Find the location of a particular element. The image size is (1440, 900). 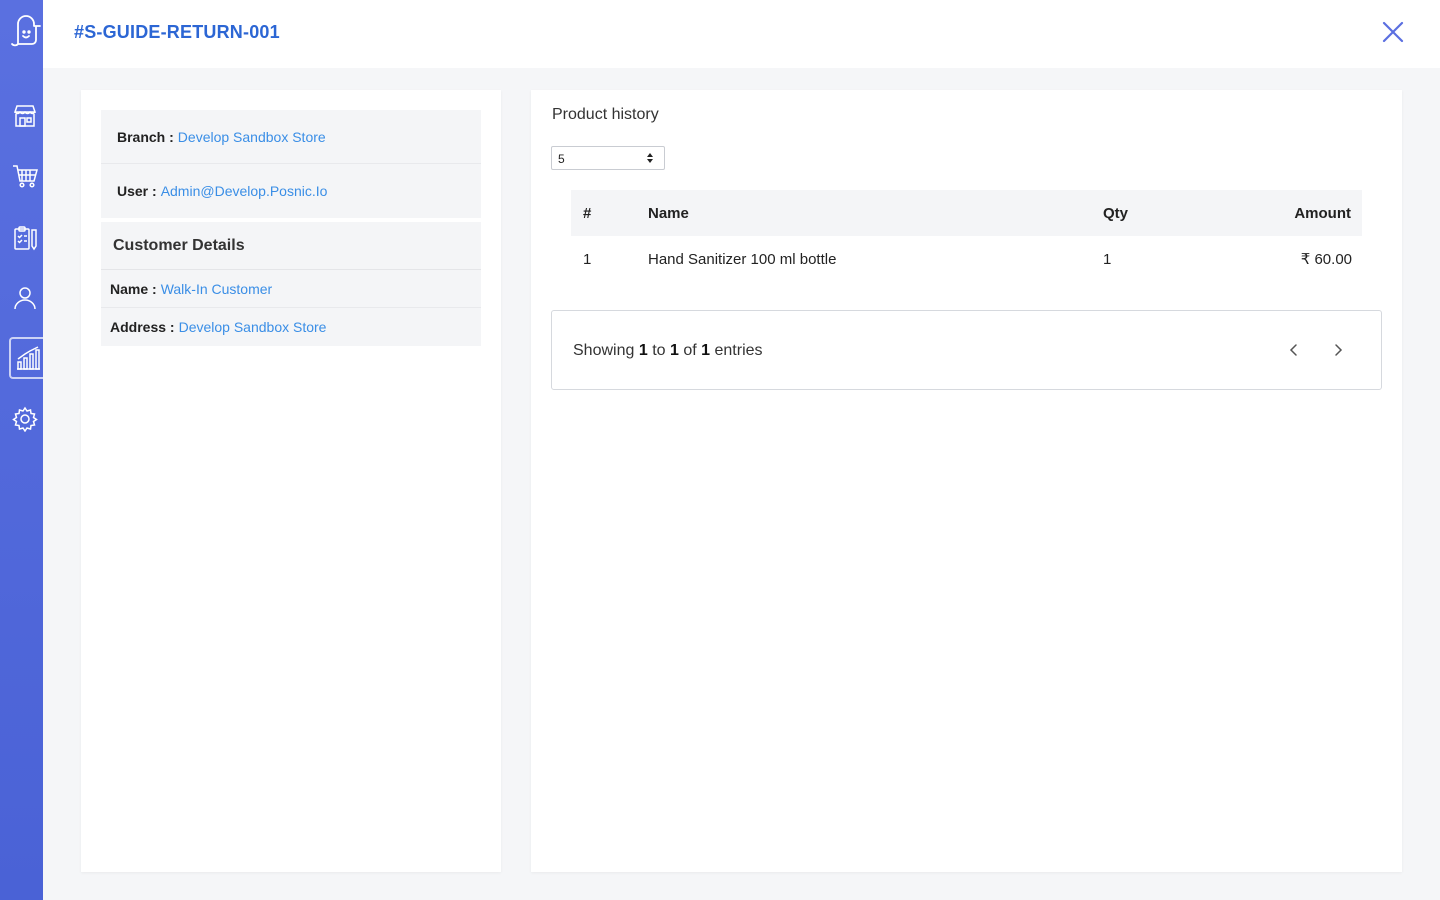

chart-icon is located at coordinates (28, 358).